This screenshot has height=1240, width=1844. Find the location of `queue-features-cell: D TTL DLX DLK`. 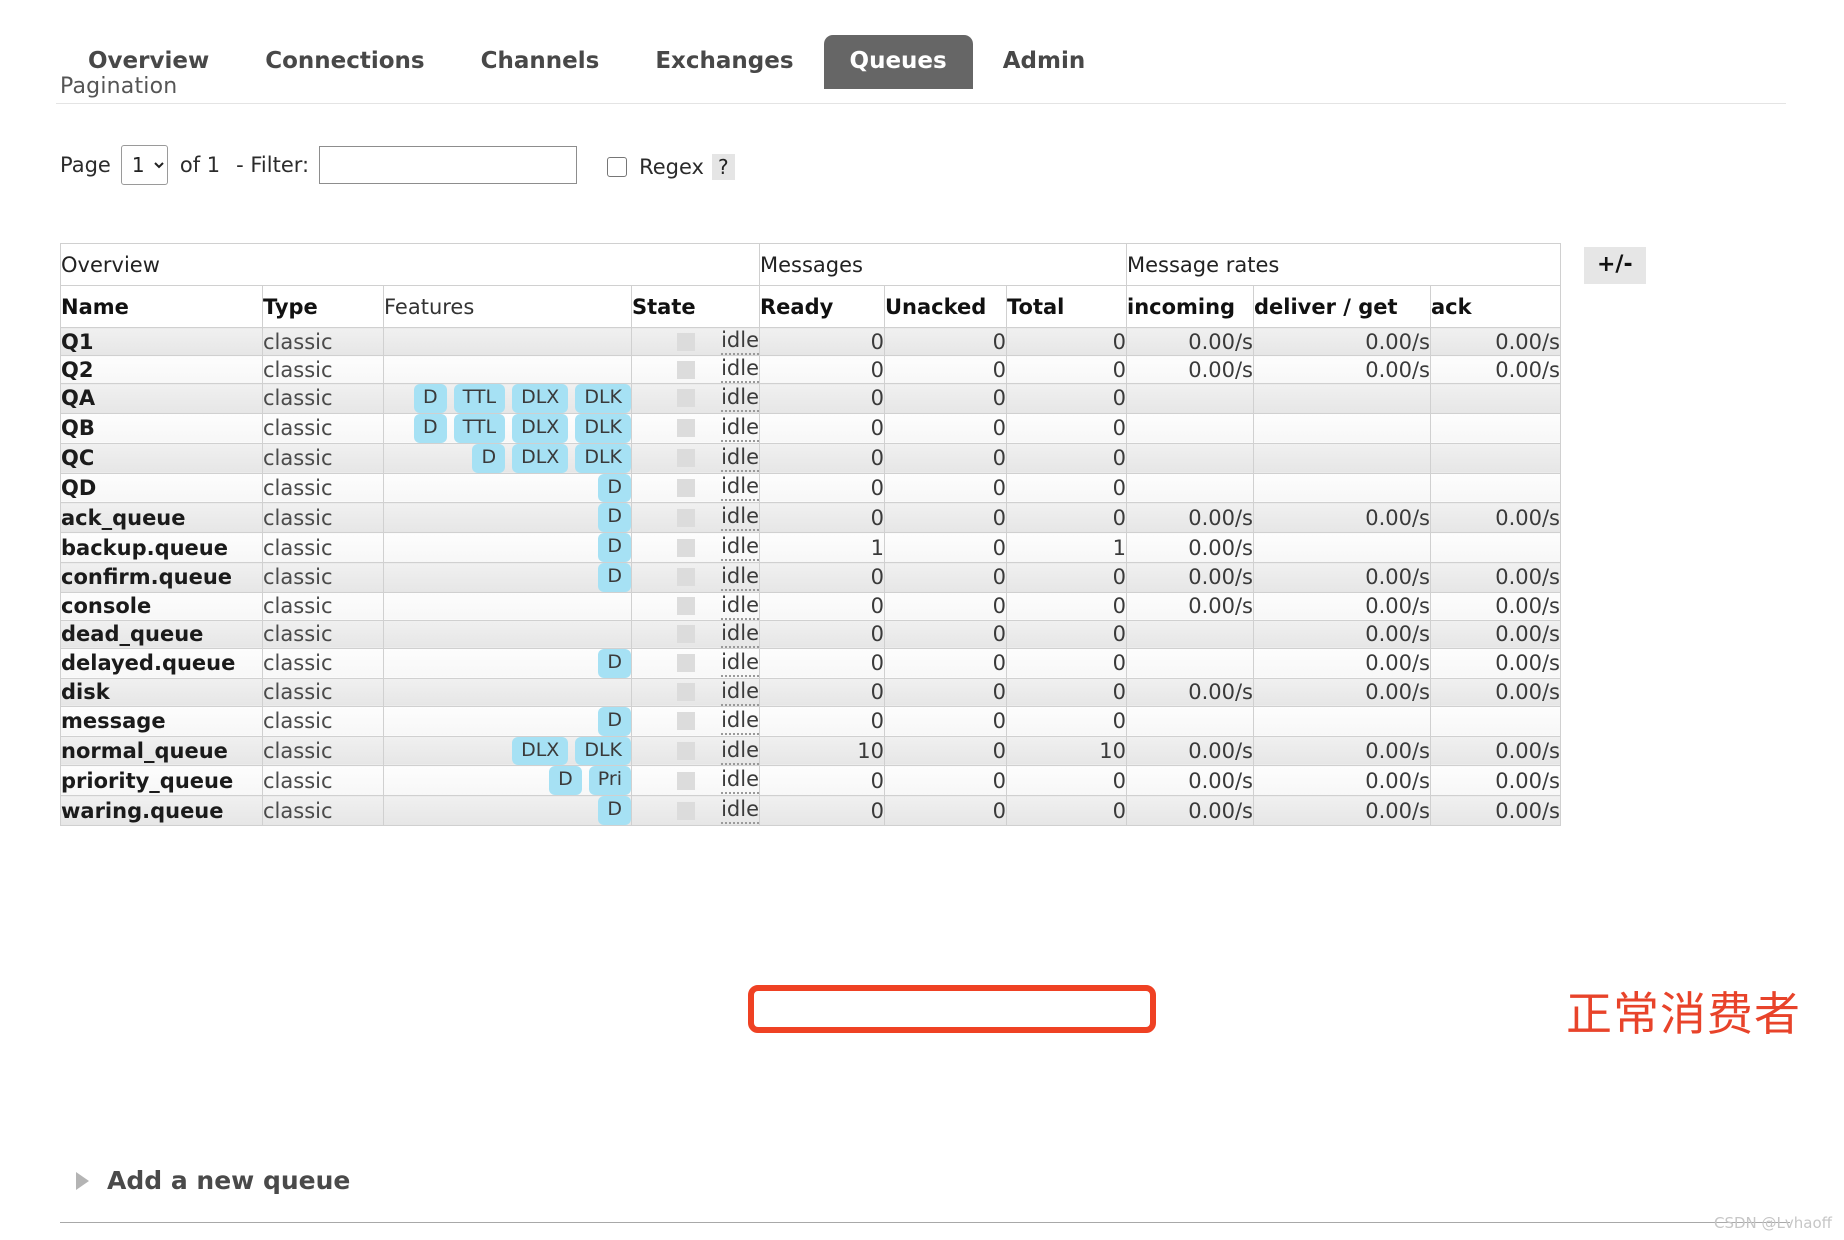

queue-features-cell: D TTL DLX DLK is located at coordinates (507, 398).